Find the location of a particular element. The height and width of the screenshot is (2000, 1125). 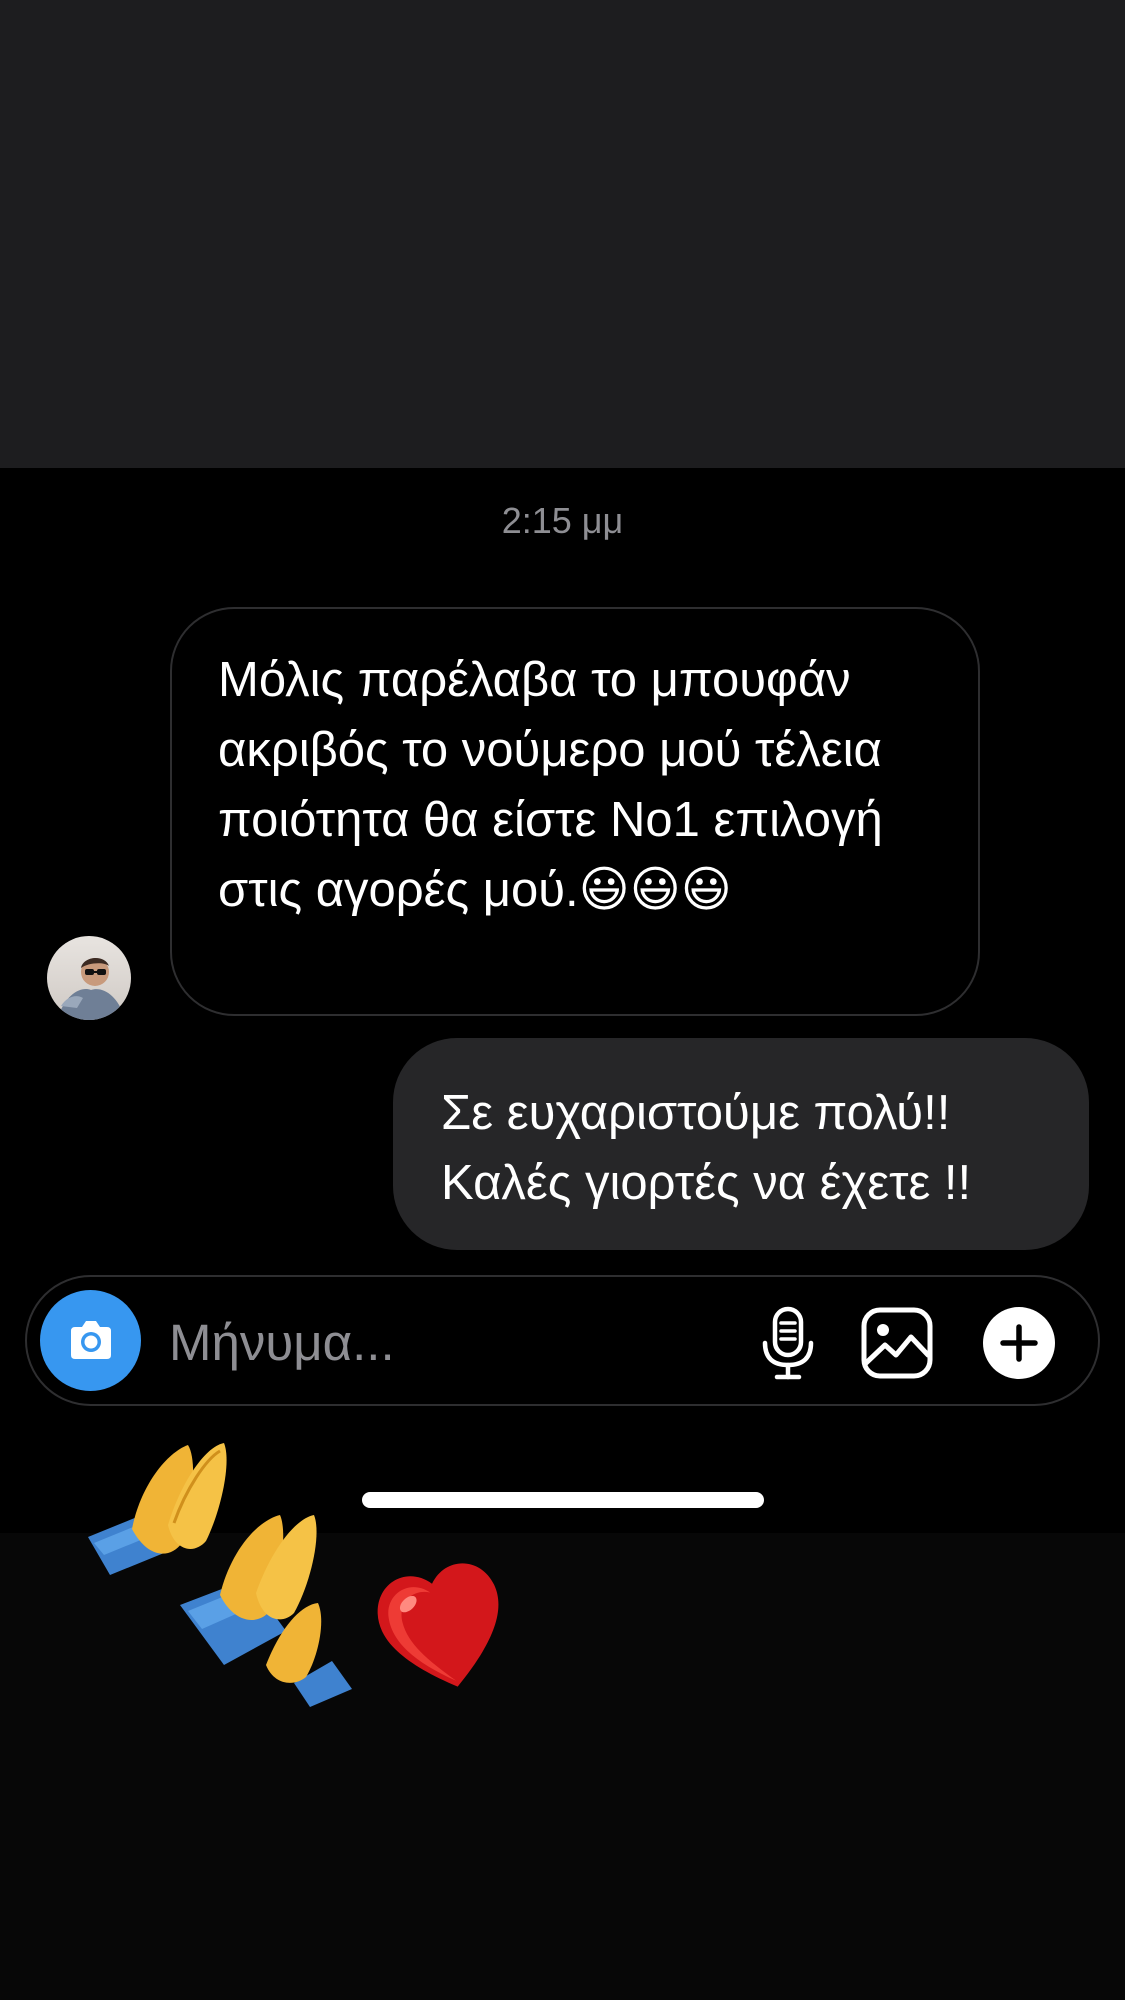

more-options-button is located at coordinates (1019, 1343).